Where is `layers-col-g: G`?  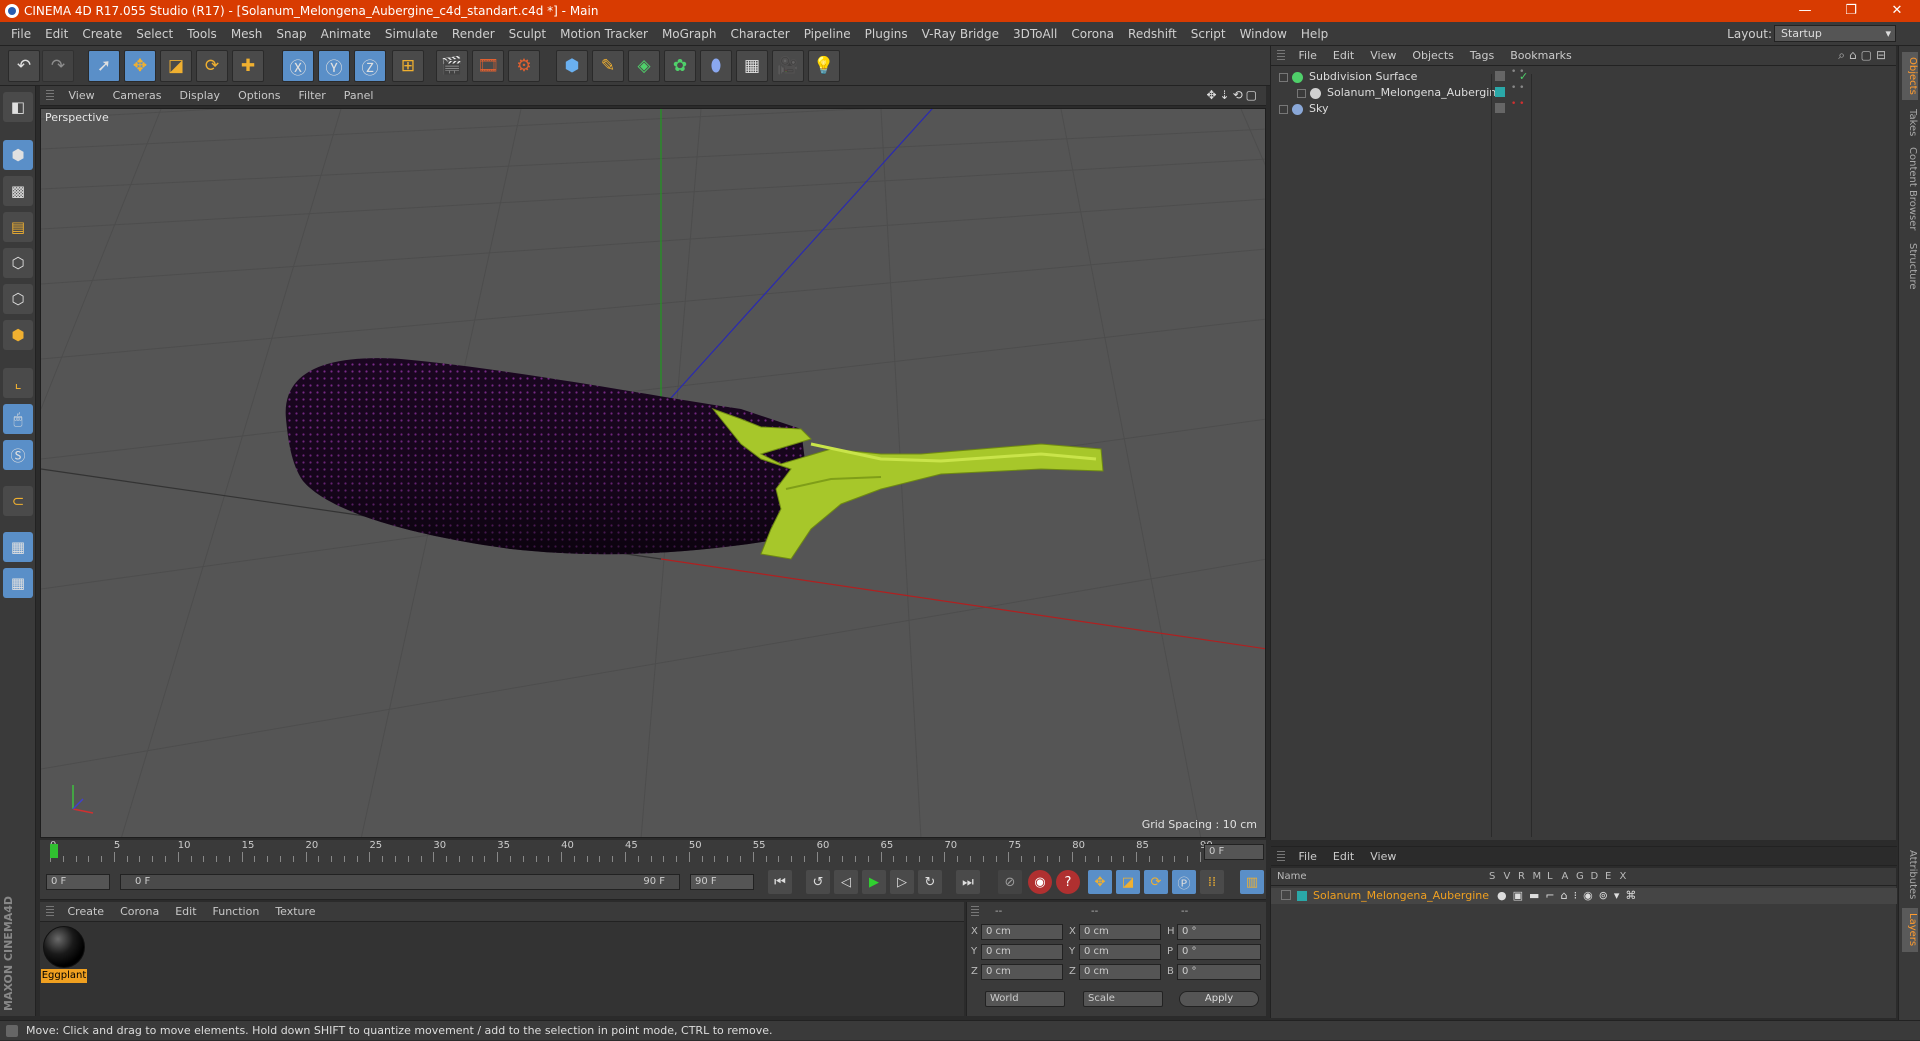 layers-col-g: G is located at coordinates (1580, 877).